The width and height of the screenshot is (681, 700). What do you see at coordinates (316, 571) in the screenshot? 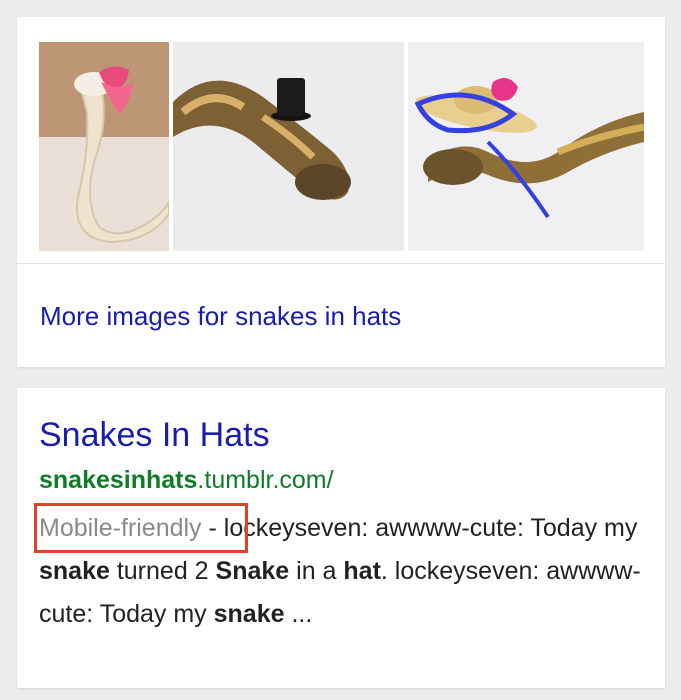
I see `snippet-text-3: in a` at bounding box center [316, 571].